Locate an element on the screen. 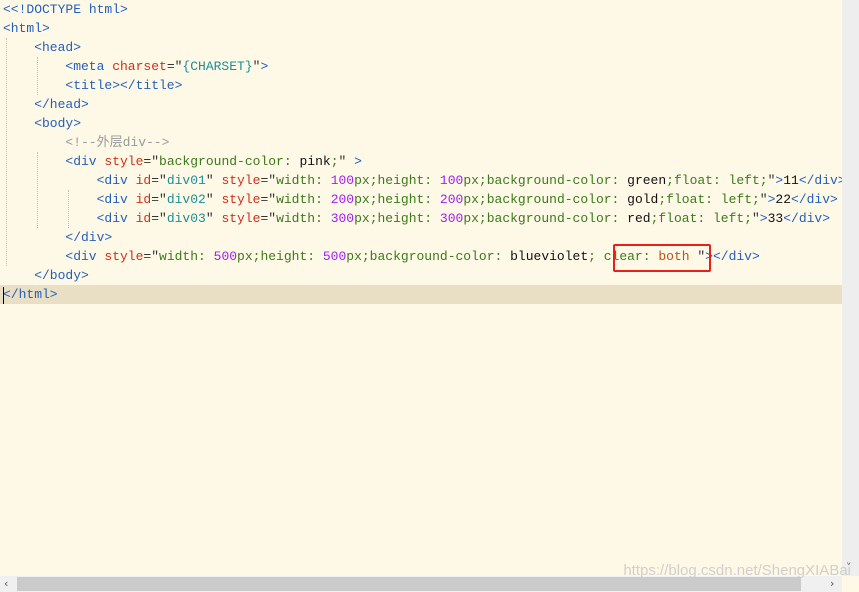  code-token: </head> is located at coordinates (61, 104).